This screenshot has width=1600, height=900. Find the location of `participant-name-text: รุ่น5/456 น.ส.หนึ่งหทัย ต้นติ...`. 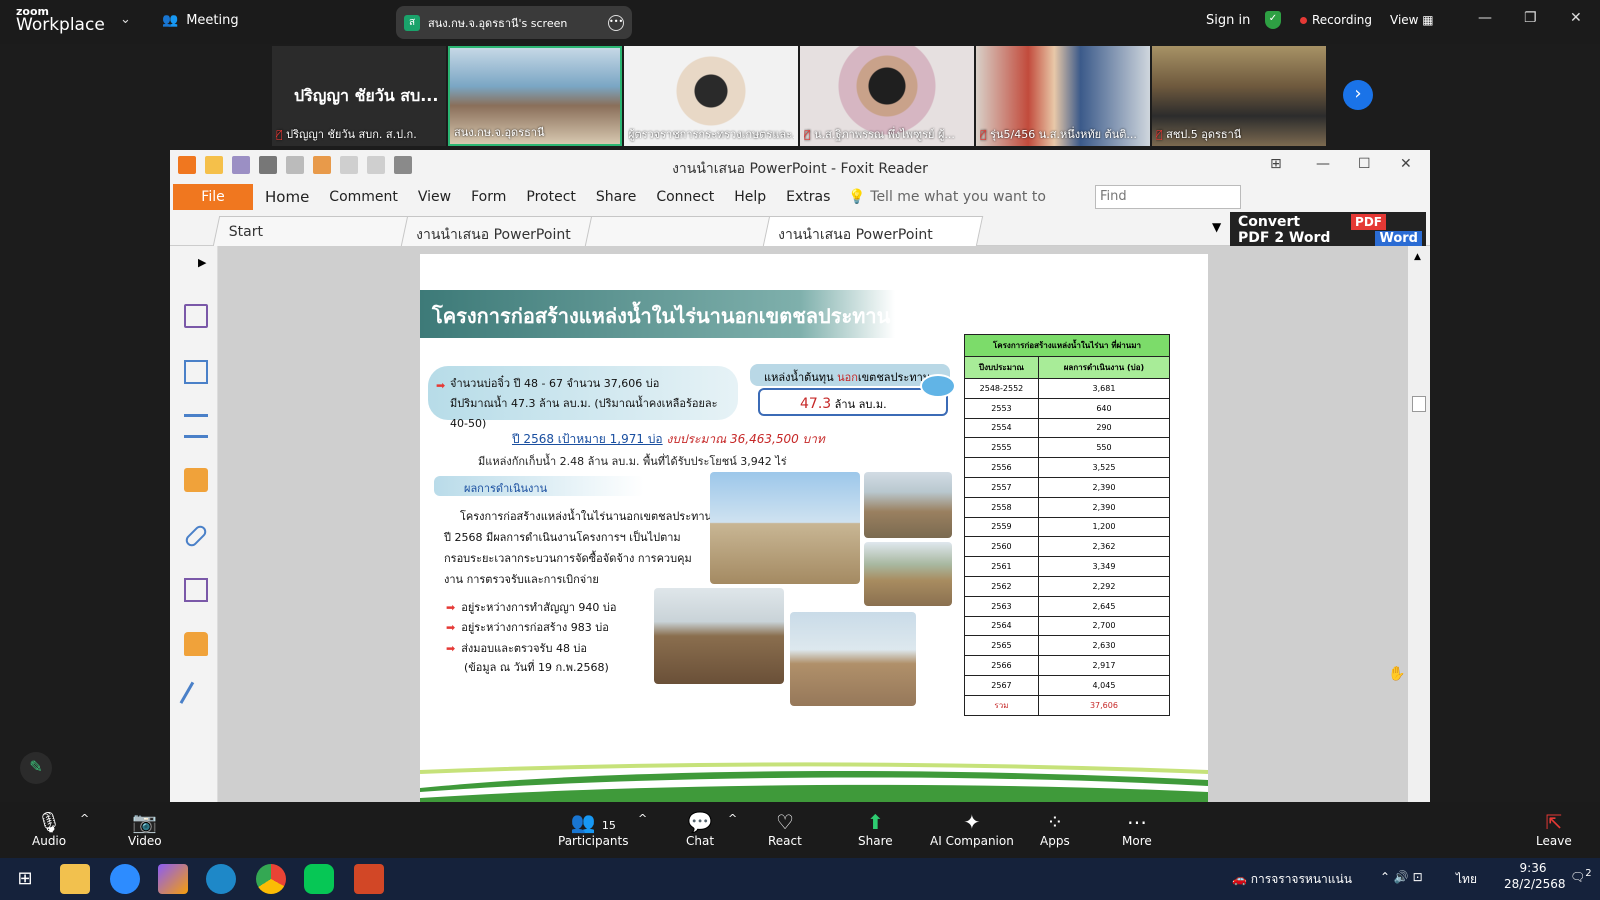

participant-name-text: รุ่น5/456 น.ส.หนึ่งหทัย ต้นติ... is located at coordinates (1063, 134).